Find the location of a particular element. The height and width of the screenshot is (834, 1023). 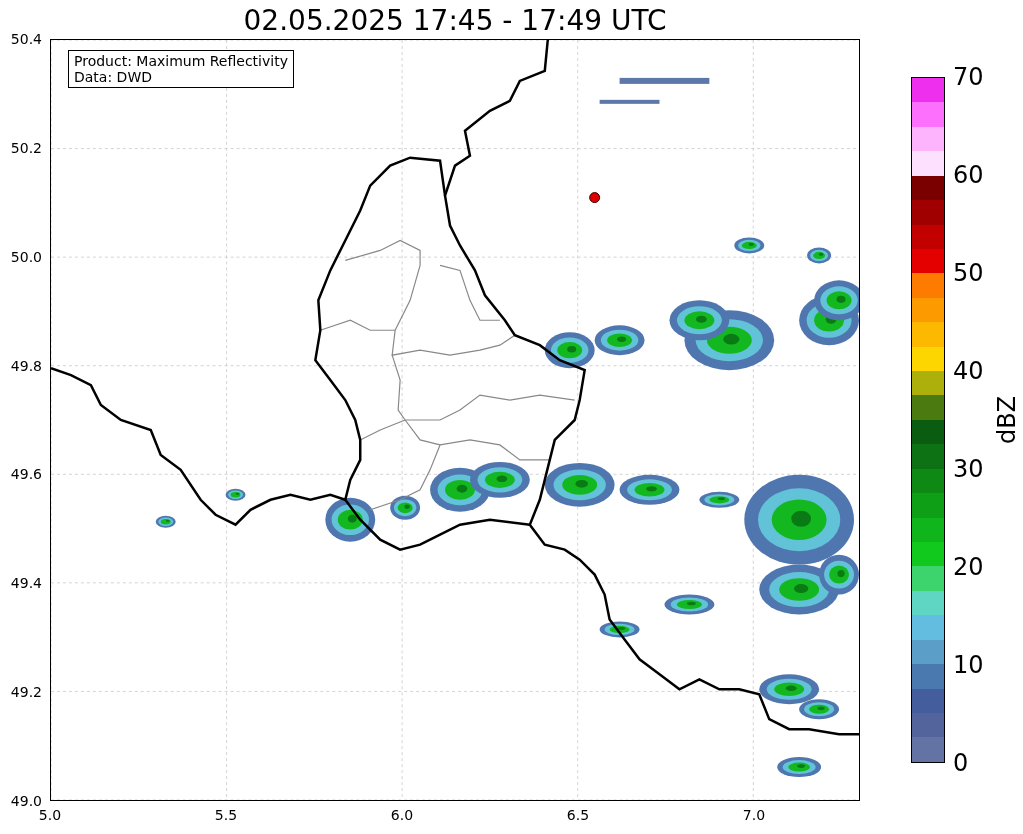

chart-title: 02.05.2025 17:45 - 17:49 UTC is located at coordinates (455, 21).